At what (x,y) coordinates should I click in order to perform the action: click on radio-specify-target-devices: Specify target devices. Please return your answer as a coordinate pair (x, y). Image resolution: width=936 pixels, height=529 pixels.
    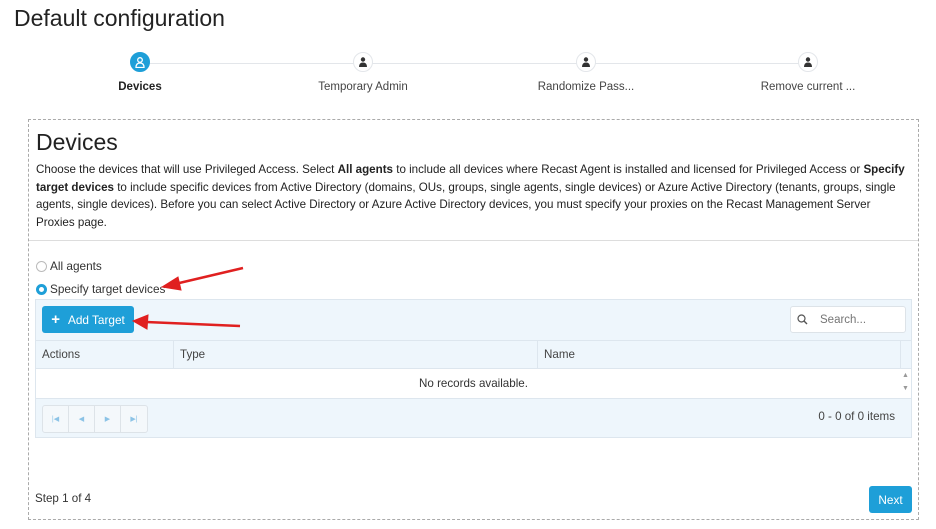
    Looking at the image, I should click on (100, 289).